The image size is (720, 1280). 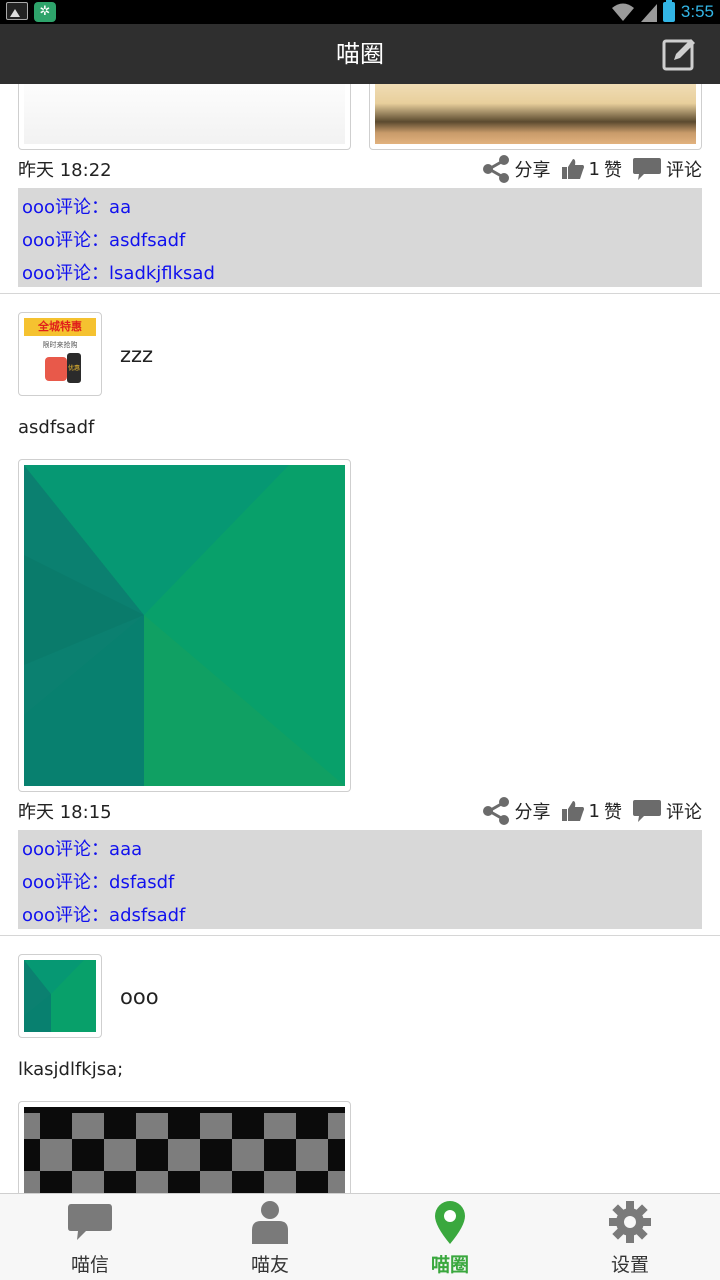 What do you see at coordinates (90, 1222) in the screenshot?
I see `chat-bubble-icon` at bounding box center [90, 1222].